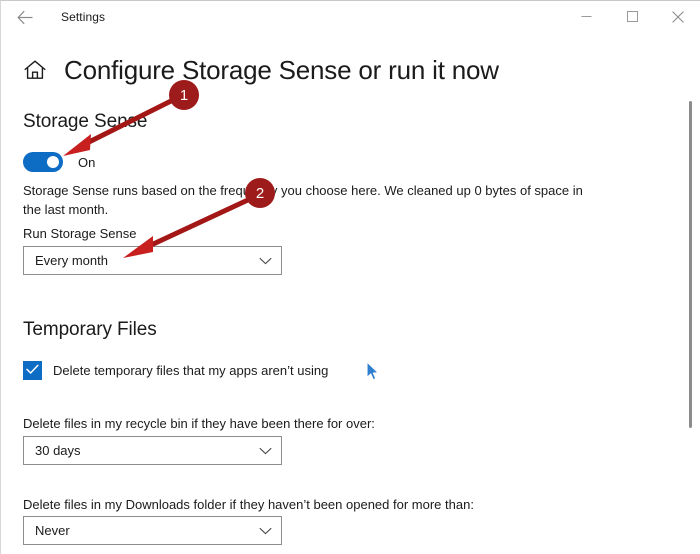  I want to click on downloads-value: Never, so click(52, 530).